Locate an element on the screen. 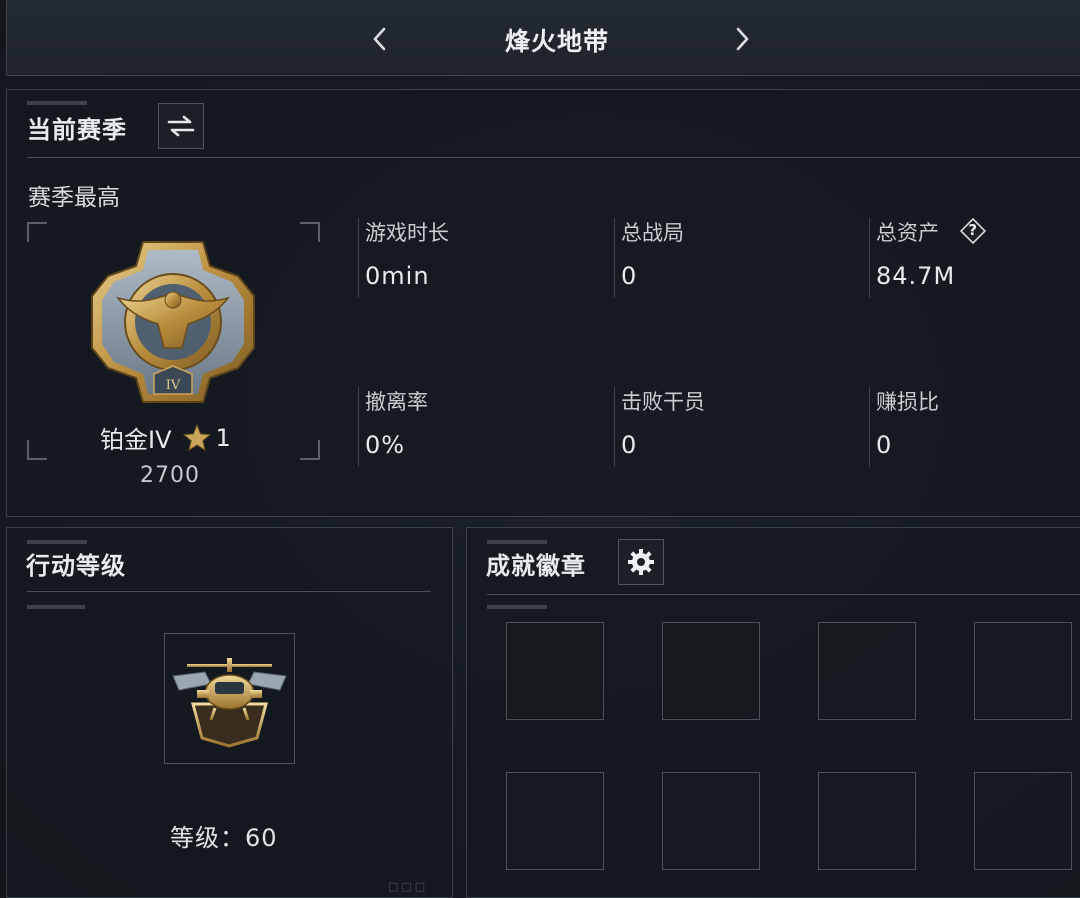 The image size is (1080, 898). season-switch-button is located at coordinates (181, 126).